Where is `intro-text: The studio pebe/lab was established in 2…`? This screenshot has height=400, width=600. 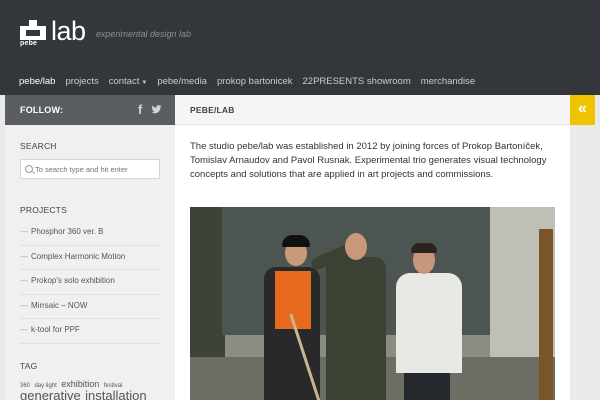 intro-text: The studio pebe/lab was established in 2… is located at coordinates (368, 160).